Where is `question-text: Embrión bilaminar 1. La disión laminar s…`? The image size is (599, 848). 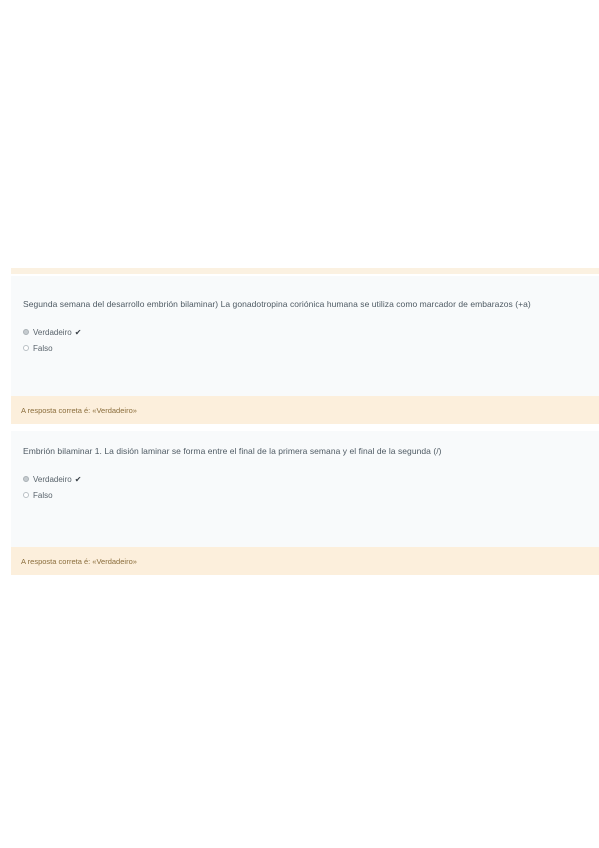
question-text: Embrión bilaminar 1. La disión laminar s… is located at coordinates (232, 451).